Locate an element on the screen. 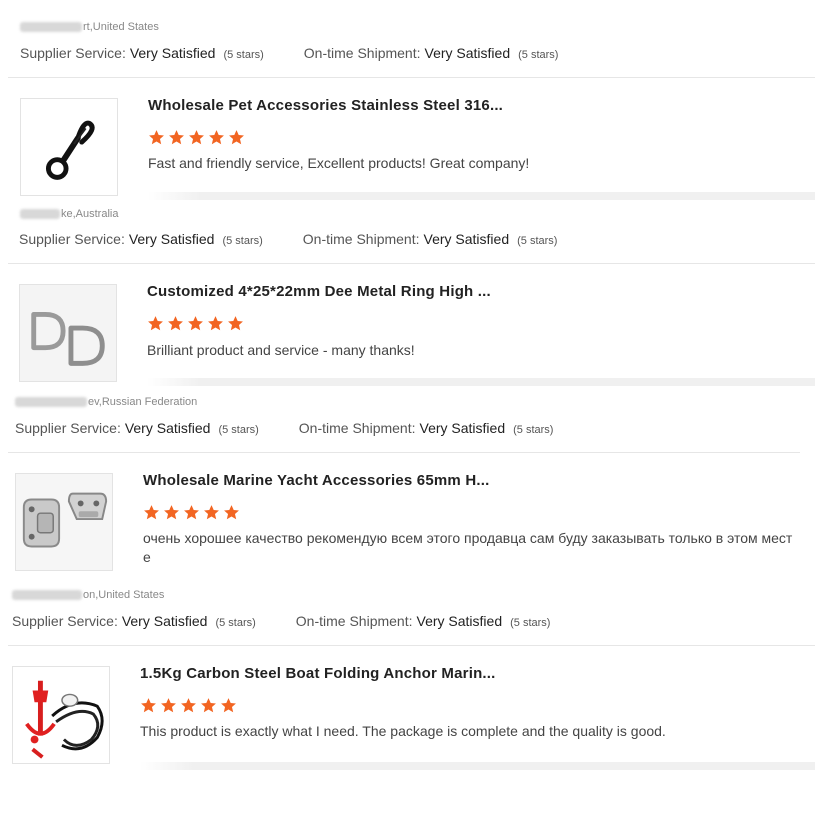  reviewer-location: on,United States is located at coordinates (88, 595).